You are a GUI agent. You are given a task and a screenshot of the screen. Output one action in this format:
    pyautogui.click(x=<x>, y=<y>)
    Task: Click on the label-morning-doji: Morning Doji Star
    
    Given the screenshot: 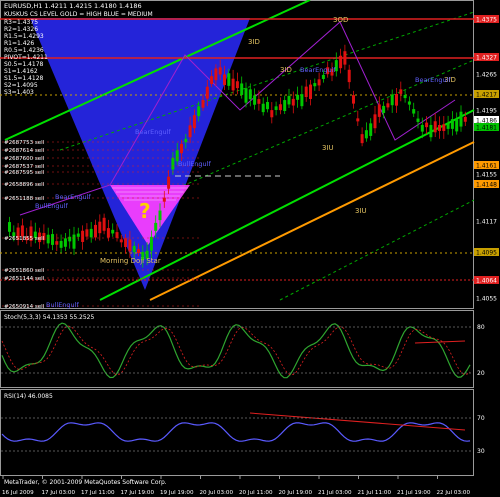 What is the action you would take?
    pyautogui.click(x=130, y=261)
    